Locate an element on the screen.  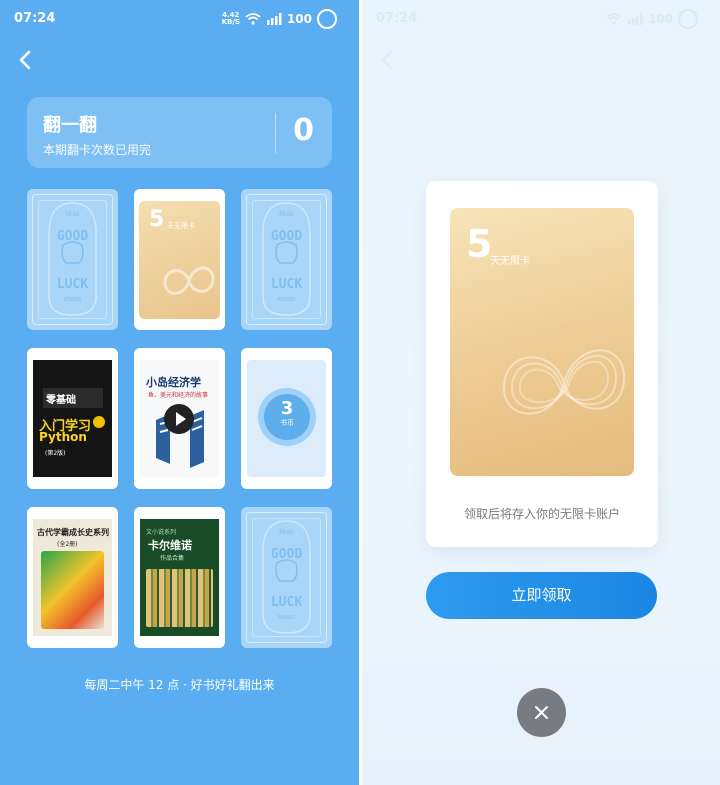
reward-note: 领取后将存入你的无限卡账户 is located at coordinates (541, 514).